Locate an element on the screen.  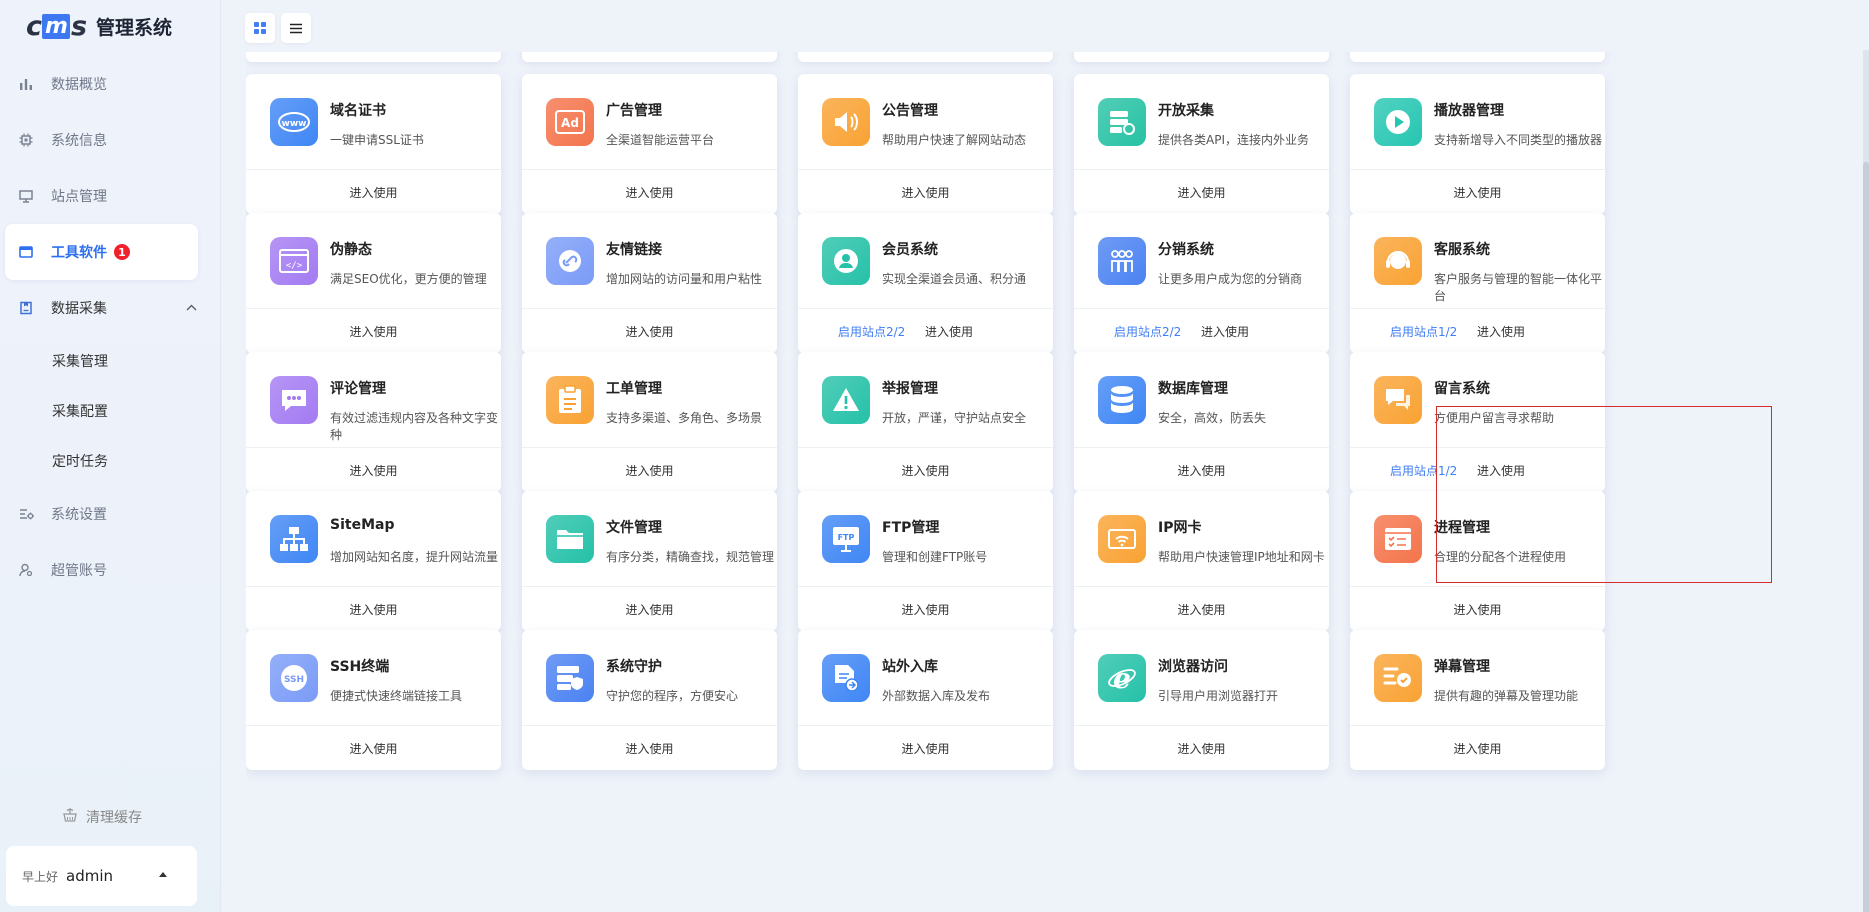
sidebar-item-system-info: 系统信息 is located at coordinates (110, 140).